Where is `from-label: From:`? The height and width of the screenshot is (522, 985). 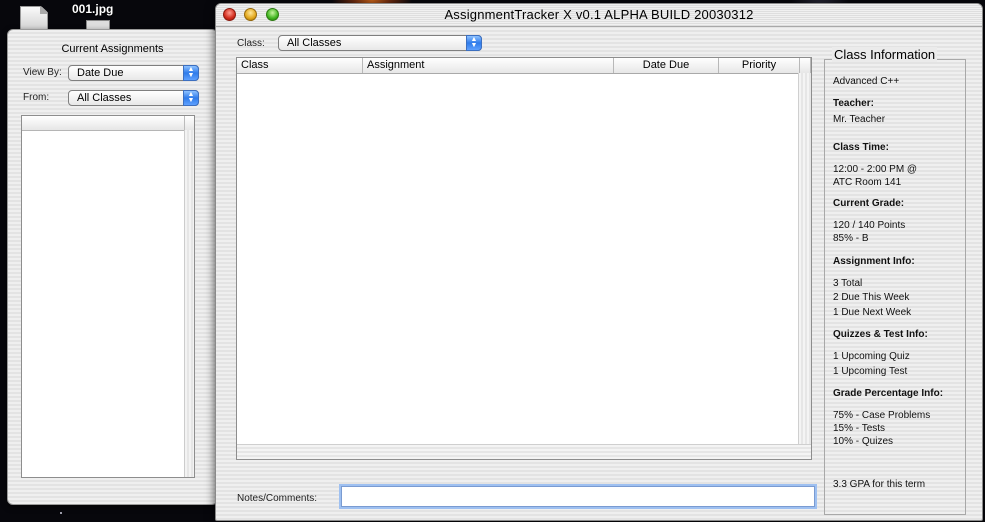 from-label: From: is located at coordinates (36, 97).